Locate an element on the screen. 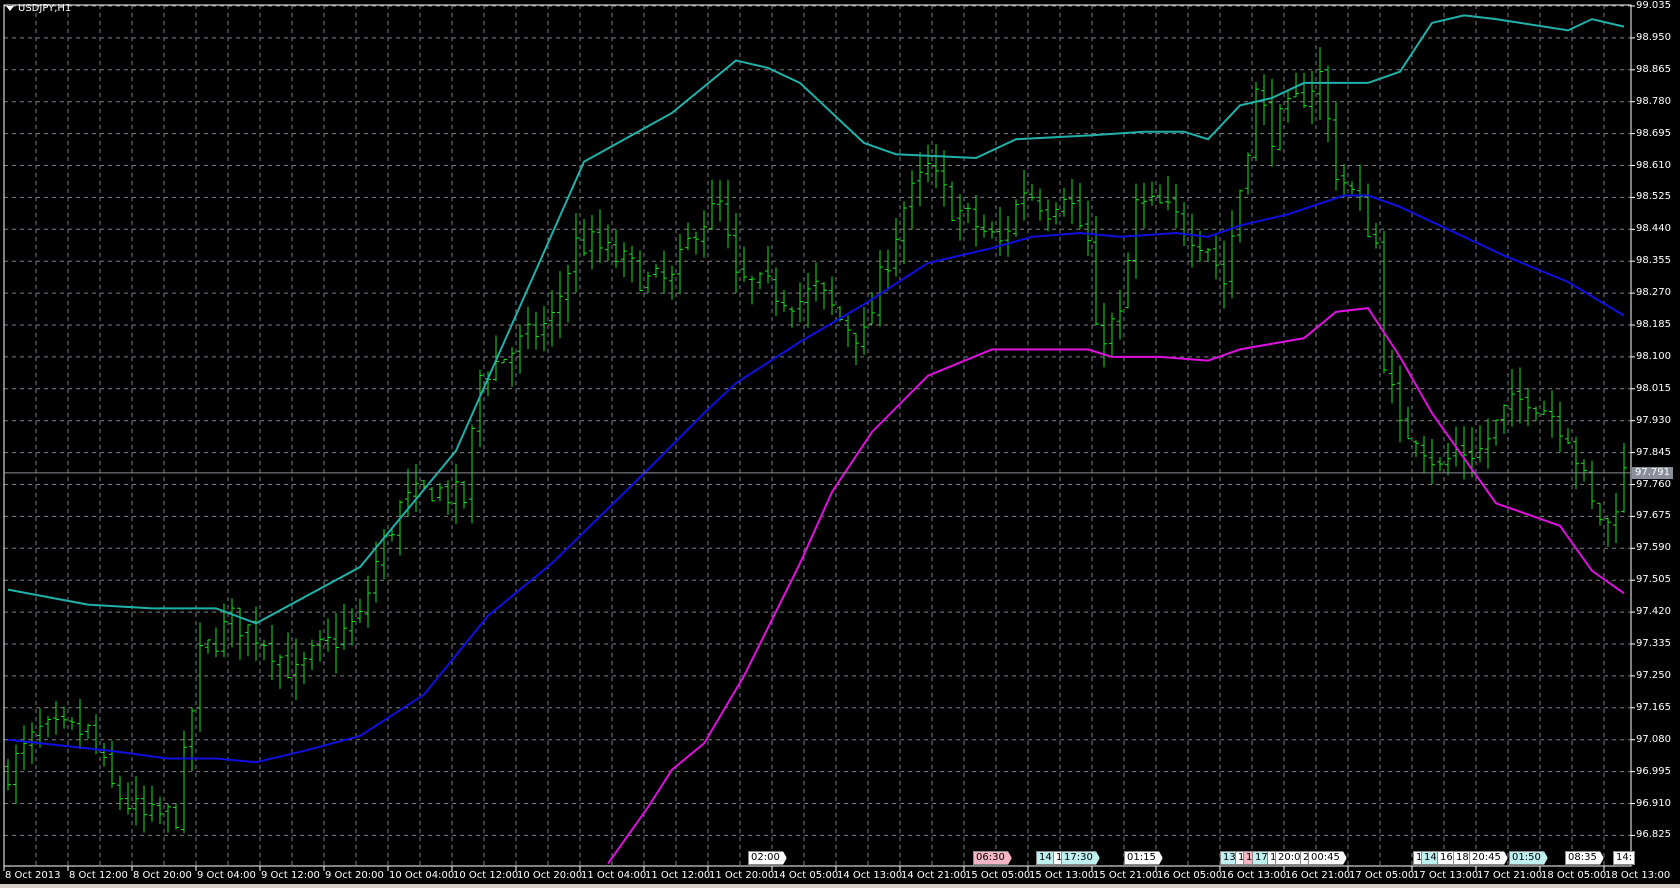 The image size is (1680, 888). time-axis-label: 17 Oct 05:00 is located at coordinates (1382, 875).